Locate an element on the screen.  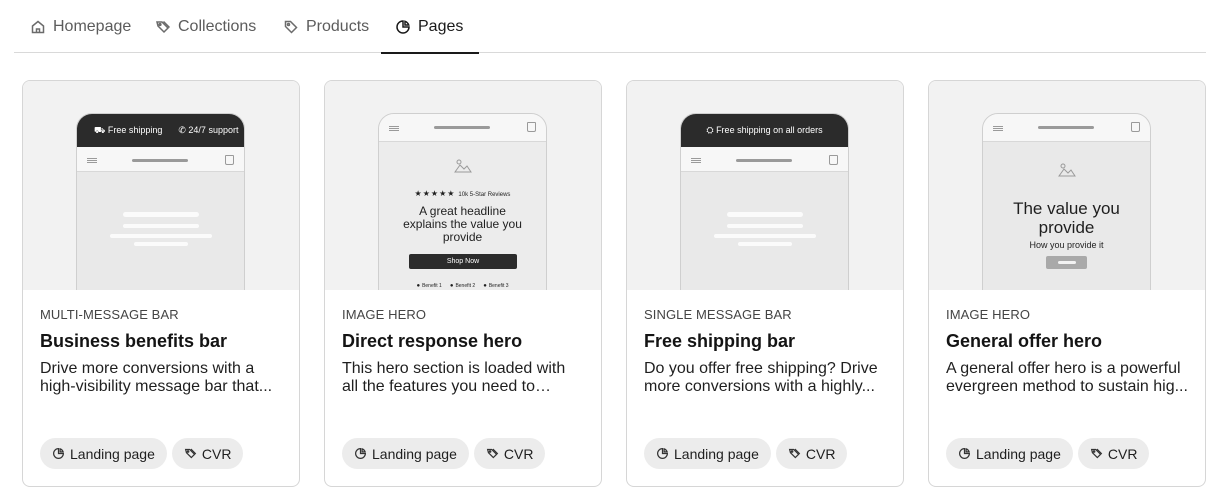
phone-mockup: ⛟ Free shipping ✆ 24/7 support is located at coordinates (160, 201).